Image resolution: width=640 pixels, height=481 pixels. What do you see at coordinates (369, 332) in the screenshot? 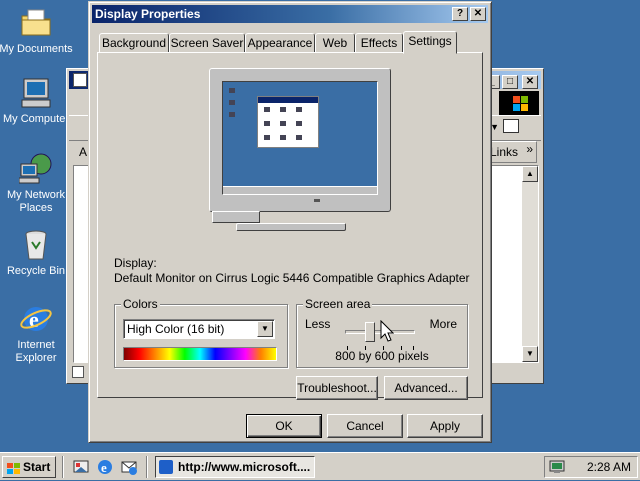
I see `screen-area-slider-thumb` at bounding box center [369, 332].